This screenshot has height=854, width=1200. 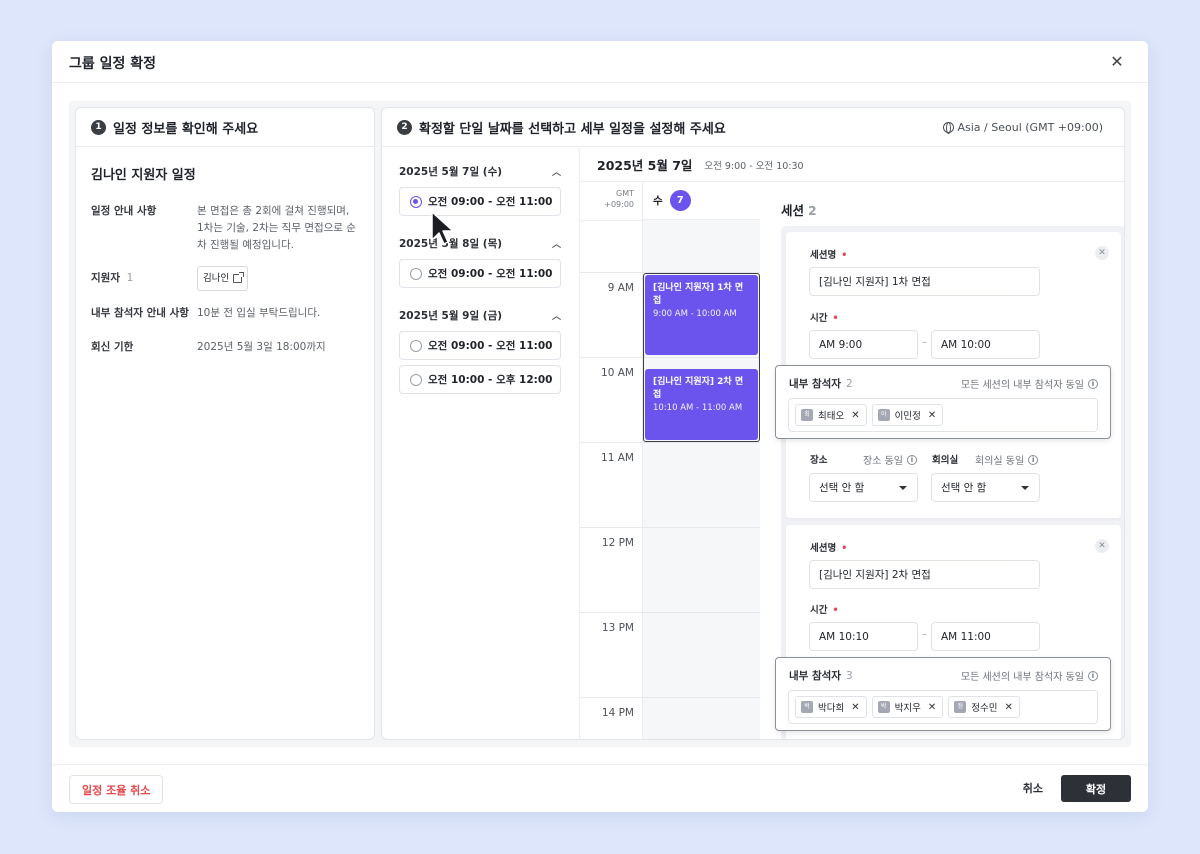 I want to click on field-label-session-name: 세션명 •, so click(x=828, y=547).